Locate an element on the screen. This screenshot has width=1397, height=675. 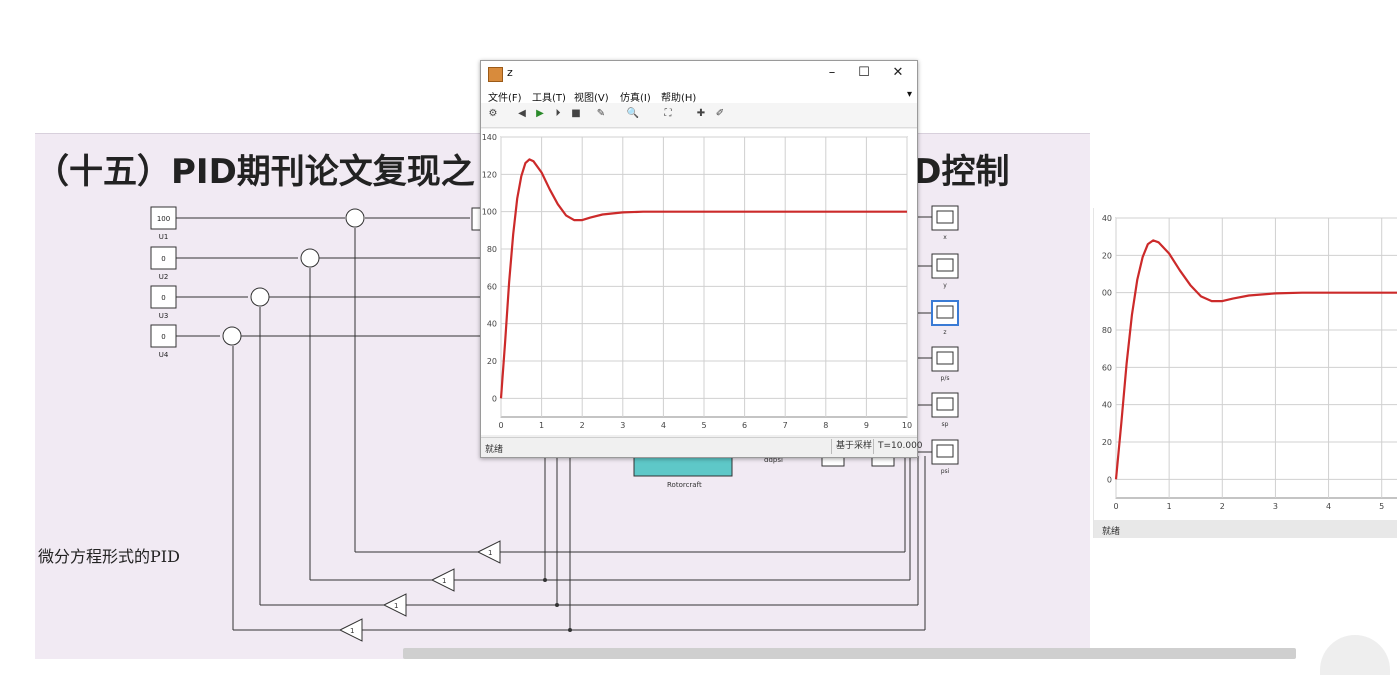
cursor-measure-icon: ✚ is located at coordinates (701, 114).